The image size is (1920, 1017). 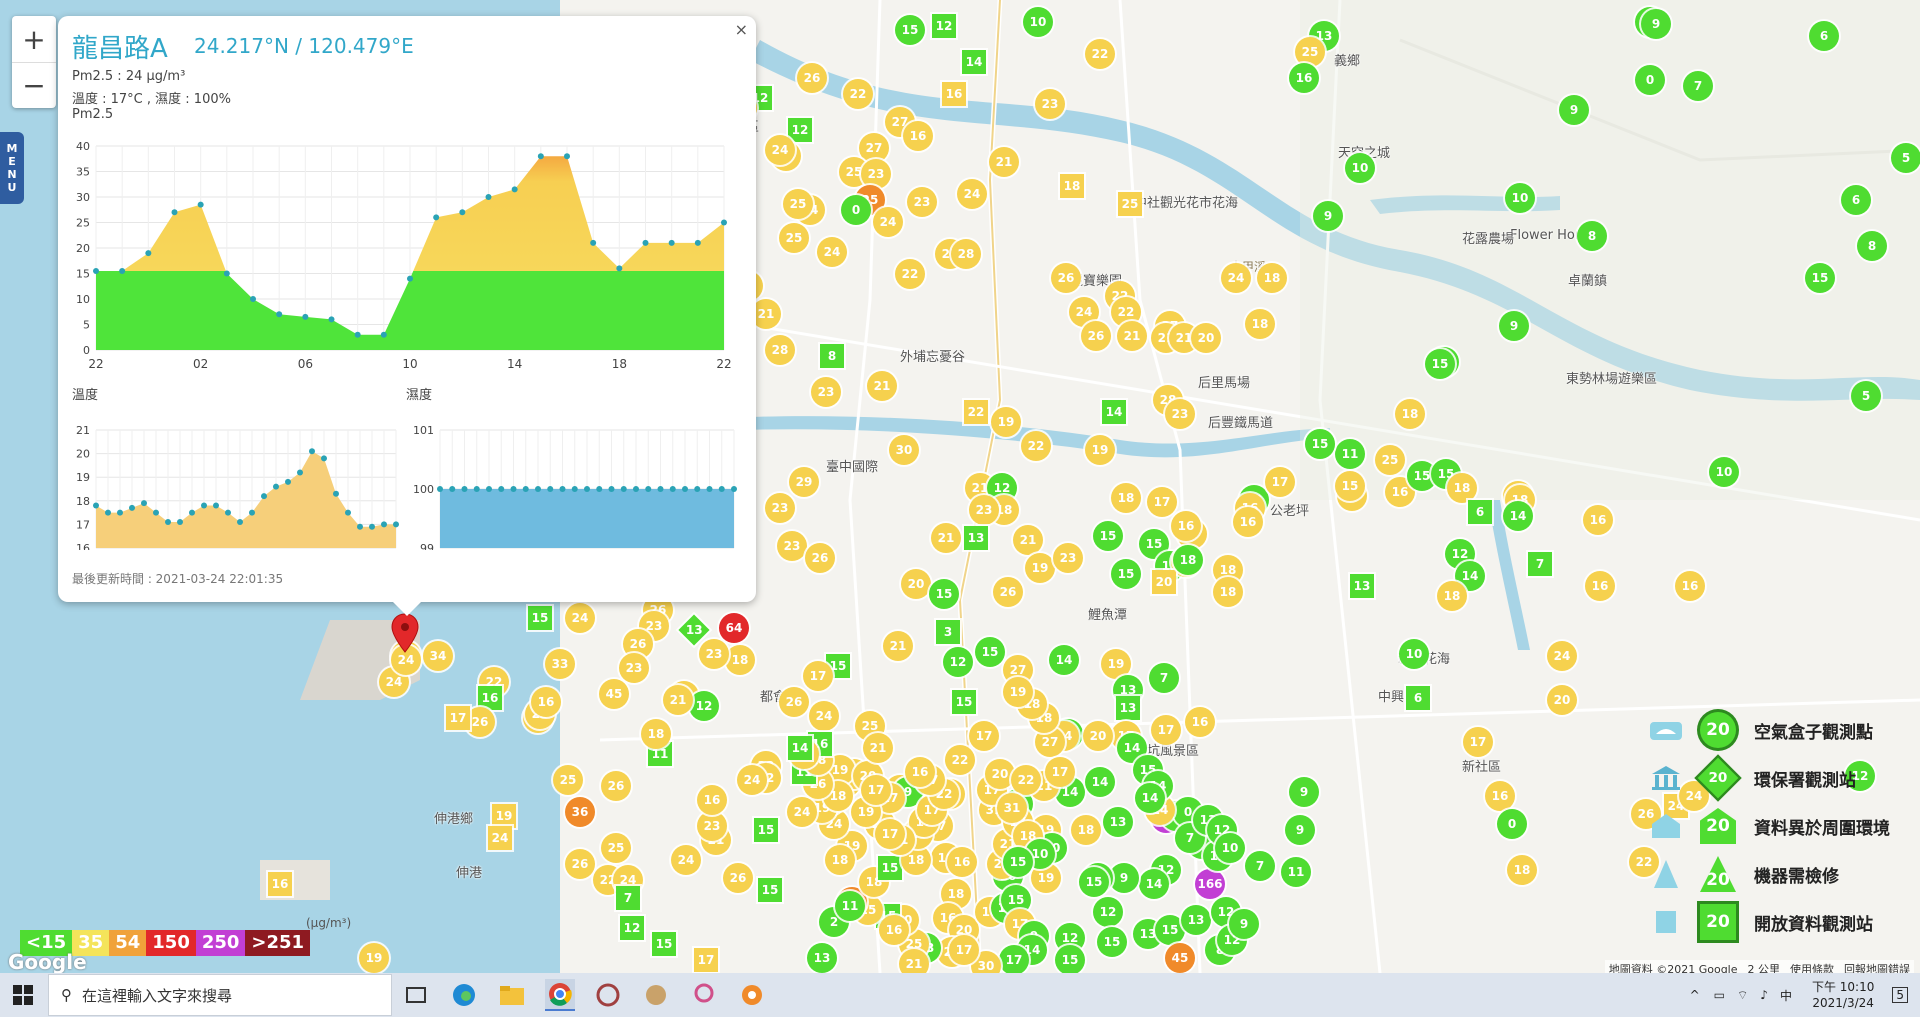 What do you see at coordinates (560, 995) in the screenshot?
I see `chrome-icon` at bounding box center [560, 995].